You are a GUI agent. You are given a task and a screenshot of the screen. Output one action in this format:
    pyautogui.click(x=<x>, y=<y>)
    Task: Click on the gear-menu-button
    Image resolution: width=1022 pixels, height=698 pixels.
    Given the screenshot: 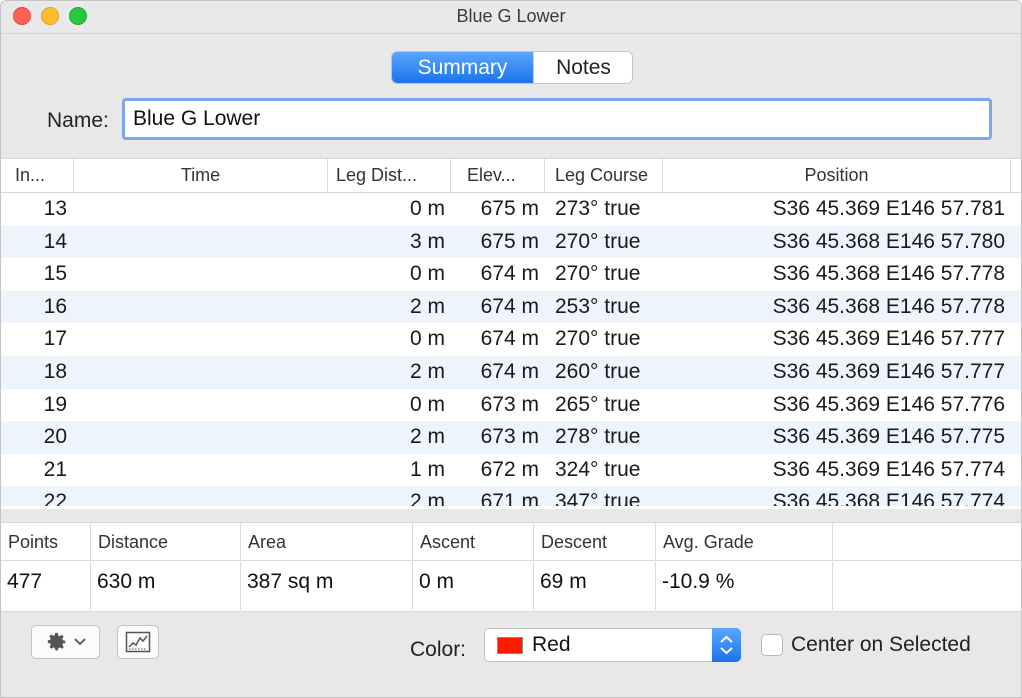 What is the action you would take?
    pyautogui.click(x=65, y=642)
    